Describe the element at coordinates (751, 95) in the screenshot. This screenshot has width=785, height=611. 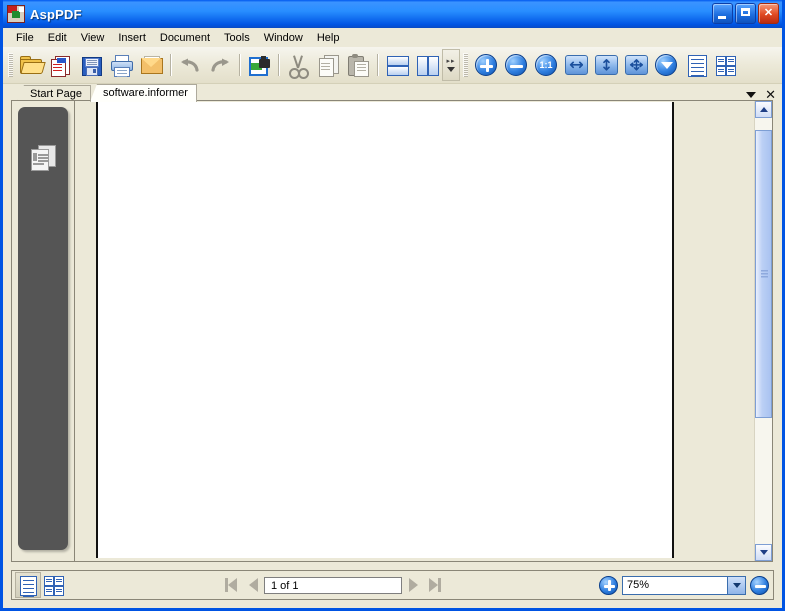
I see `tab-list-caret-icon` at that location.